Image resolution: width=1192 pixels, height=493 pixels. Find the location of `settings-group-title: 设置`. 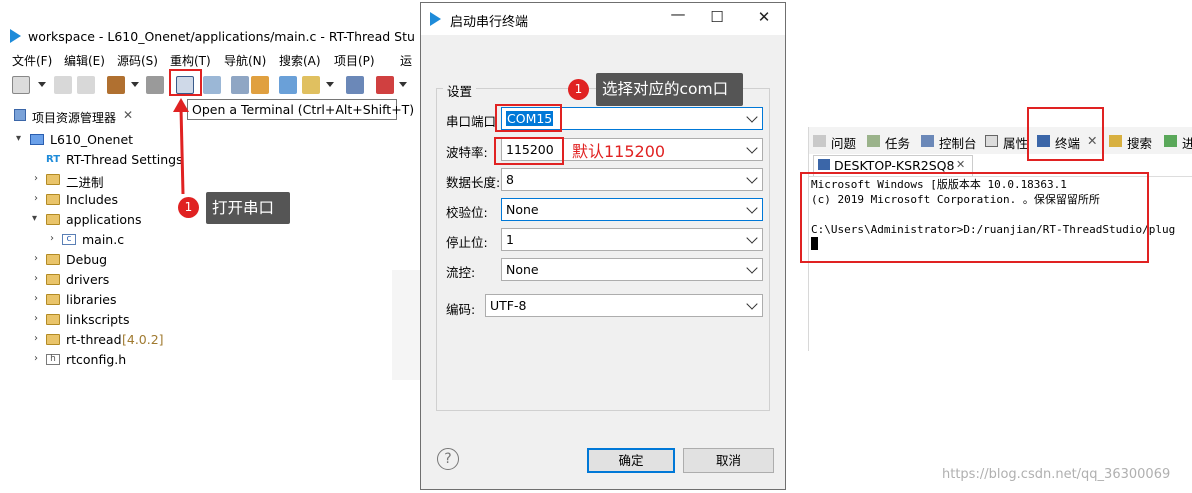

settings-group-title: 设置 is located at coordinates (460, 90).